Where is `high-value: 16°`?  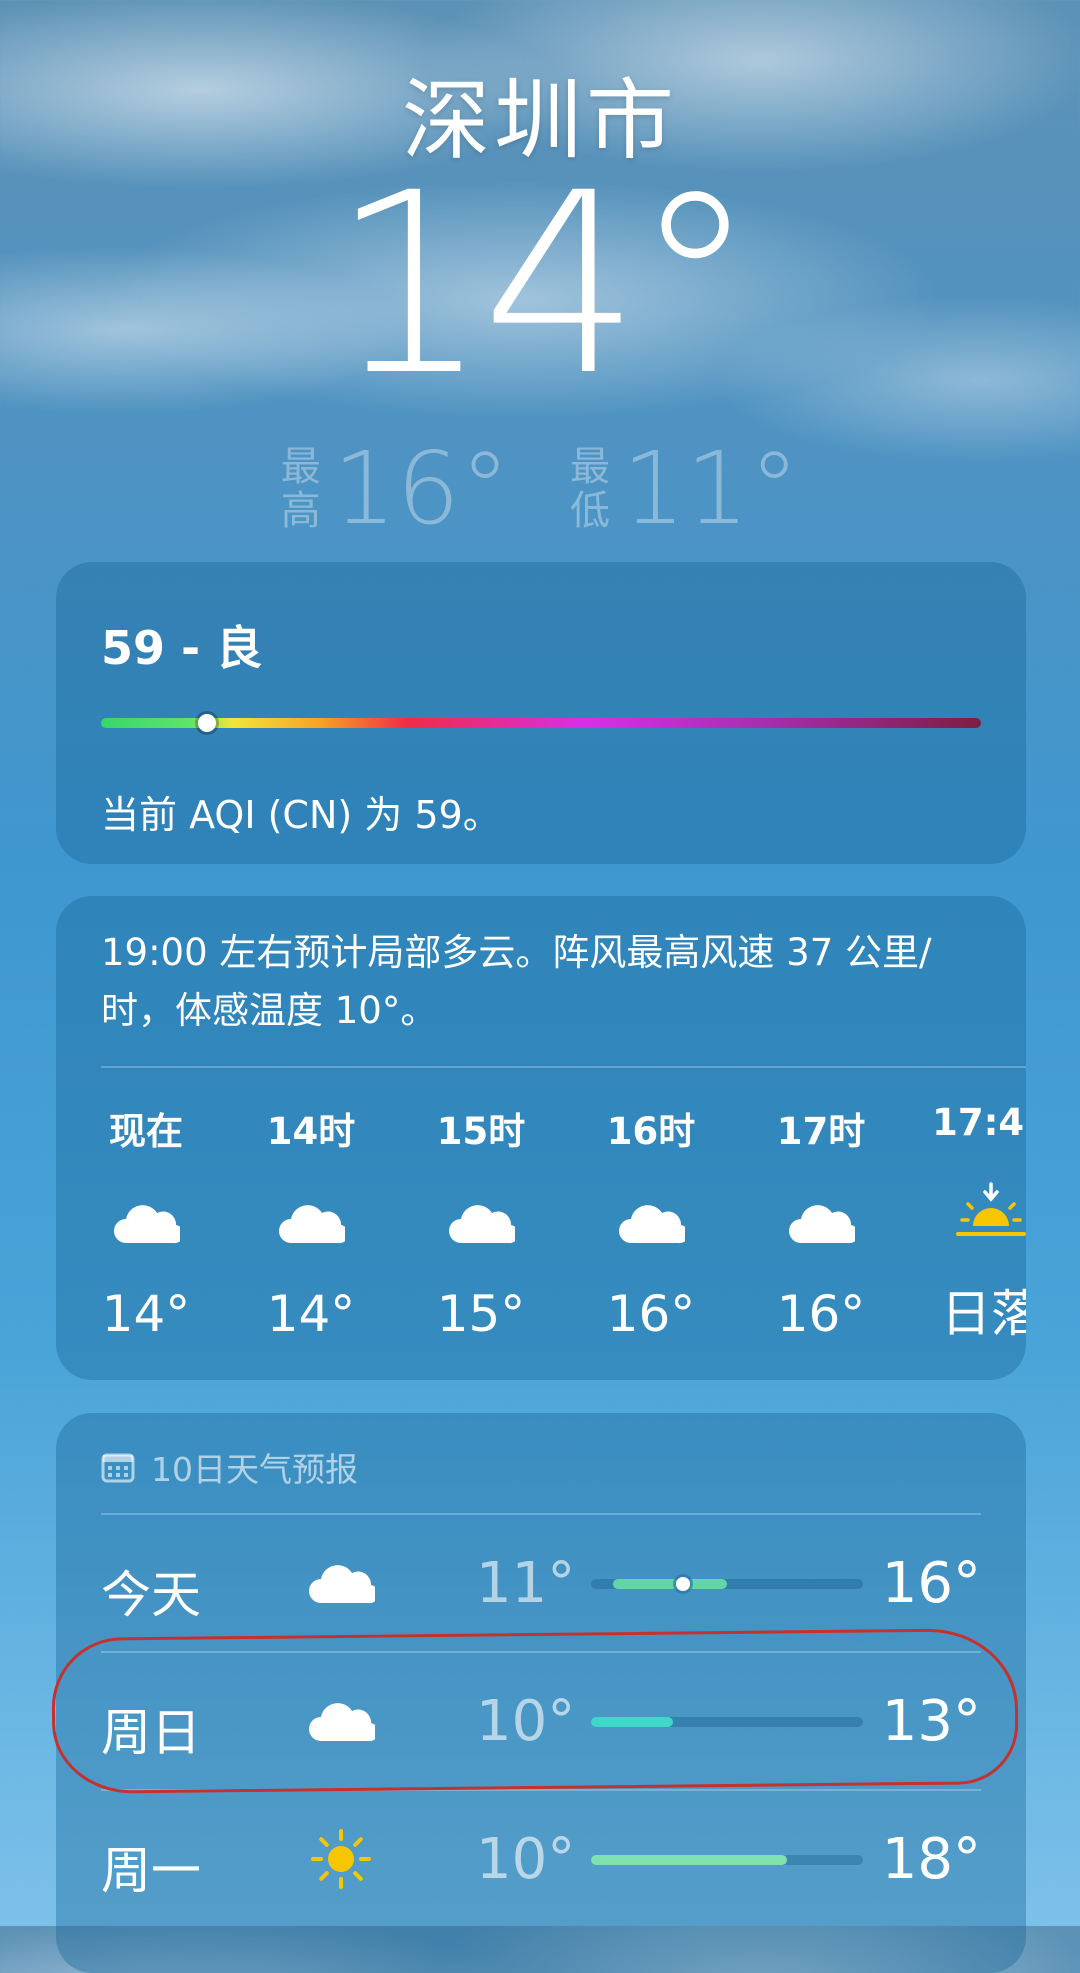 high-value: 16° is located at coordinates (421, 488).